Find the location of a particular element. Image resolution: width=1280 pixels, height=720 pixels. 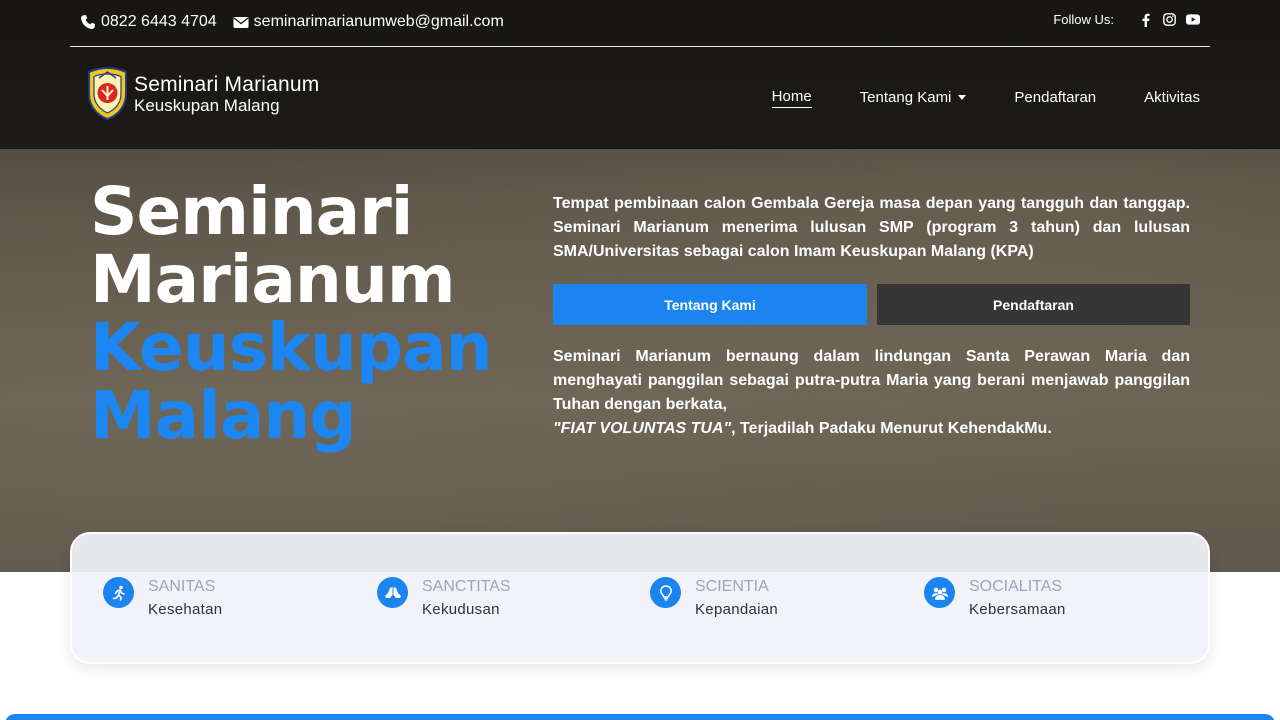

hero-title-line4: Malang is located at coordinates (223, 415).